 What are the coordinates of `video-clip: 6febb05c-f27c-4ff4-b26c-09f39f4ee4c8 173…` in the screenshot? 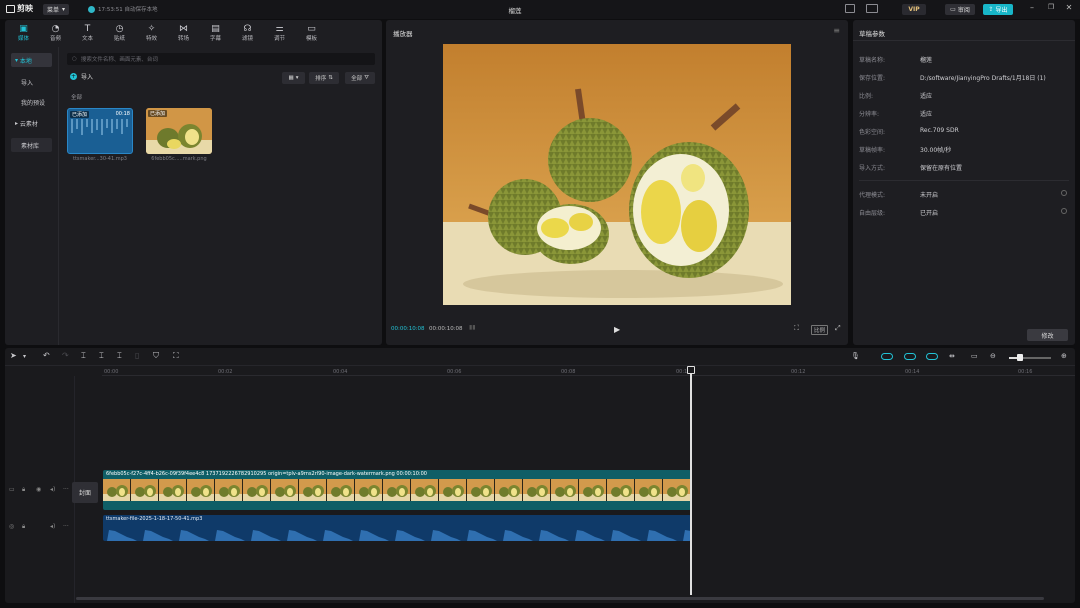 It's located at (397, 490).